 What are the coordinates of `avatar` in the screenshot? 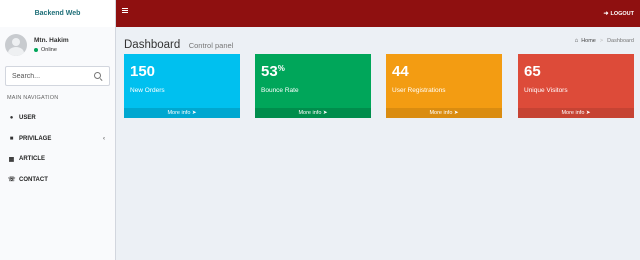 It's located at (16, 45).